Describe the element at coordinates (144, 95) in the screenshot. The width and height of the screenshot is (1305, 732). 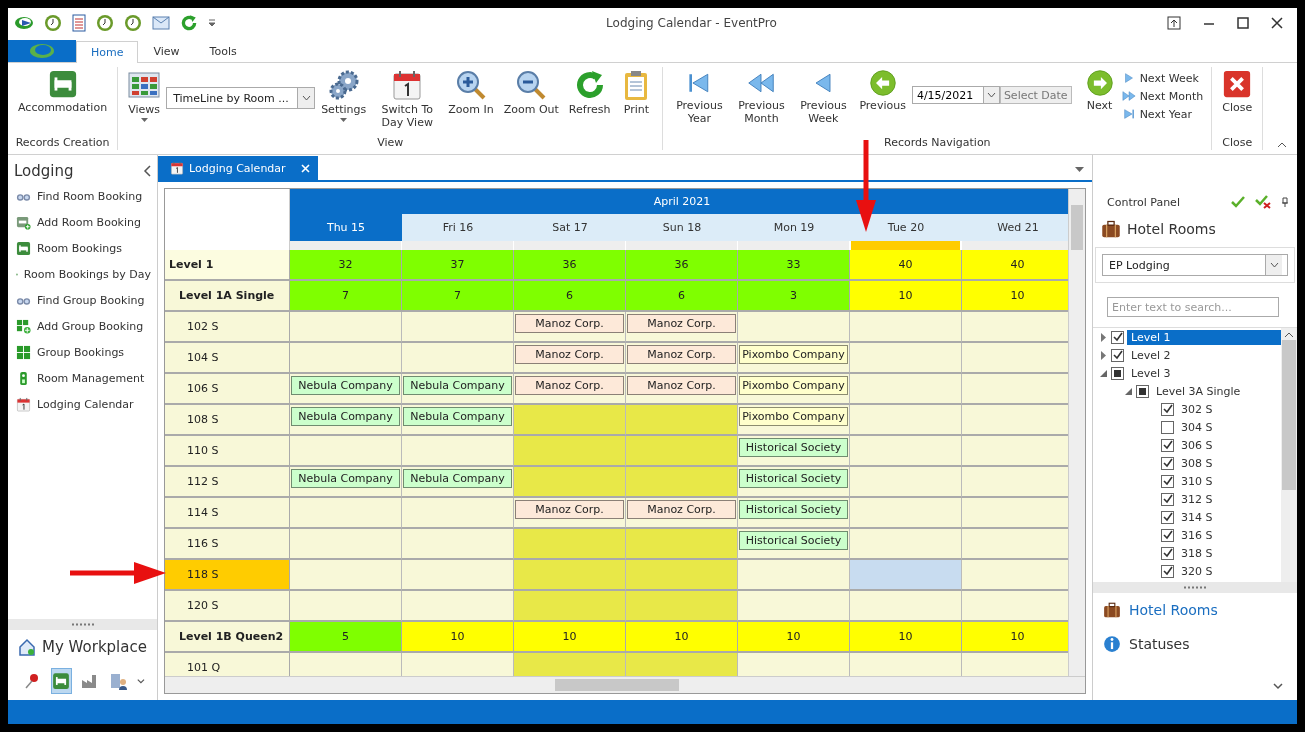
I see `views-button: Views` at that location.